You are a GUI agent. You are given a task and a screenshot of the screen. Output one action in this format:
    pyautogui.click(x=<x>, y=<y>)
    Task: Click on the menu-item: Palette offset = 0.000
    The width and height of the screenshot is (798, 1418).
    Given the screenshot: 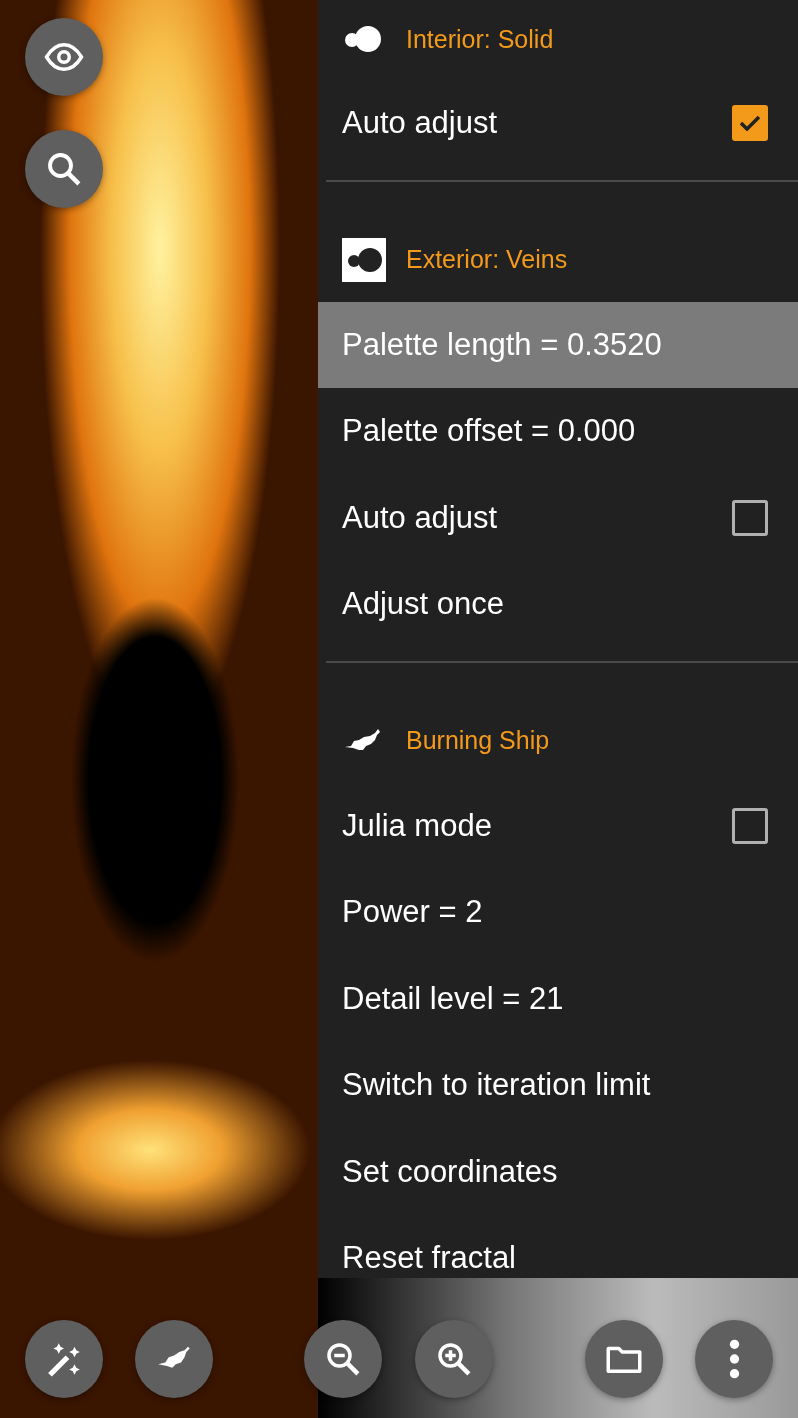 What is the action you would take?
    pyautogui.click(x=558, y=431)
    